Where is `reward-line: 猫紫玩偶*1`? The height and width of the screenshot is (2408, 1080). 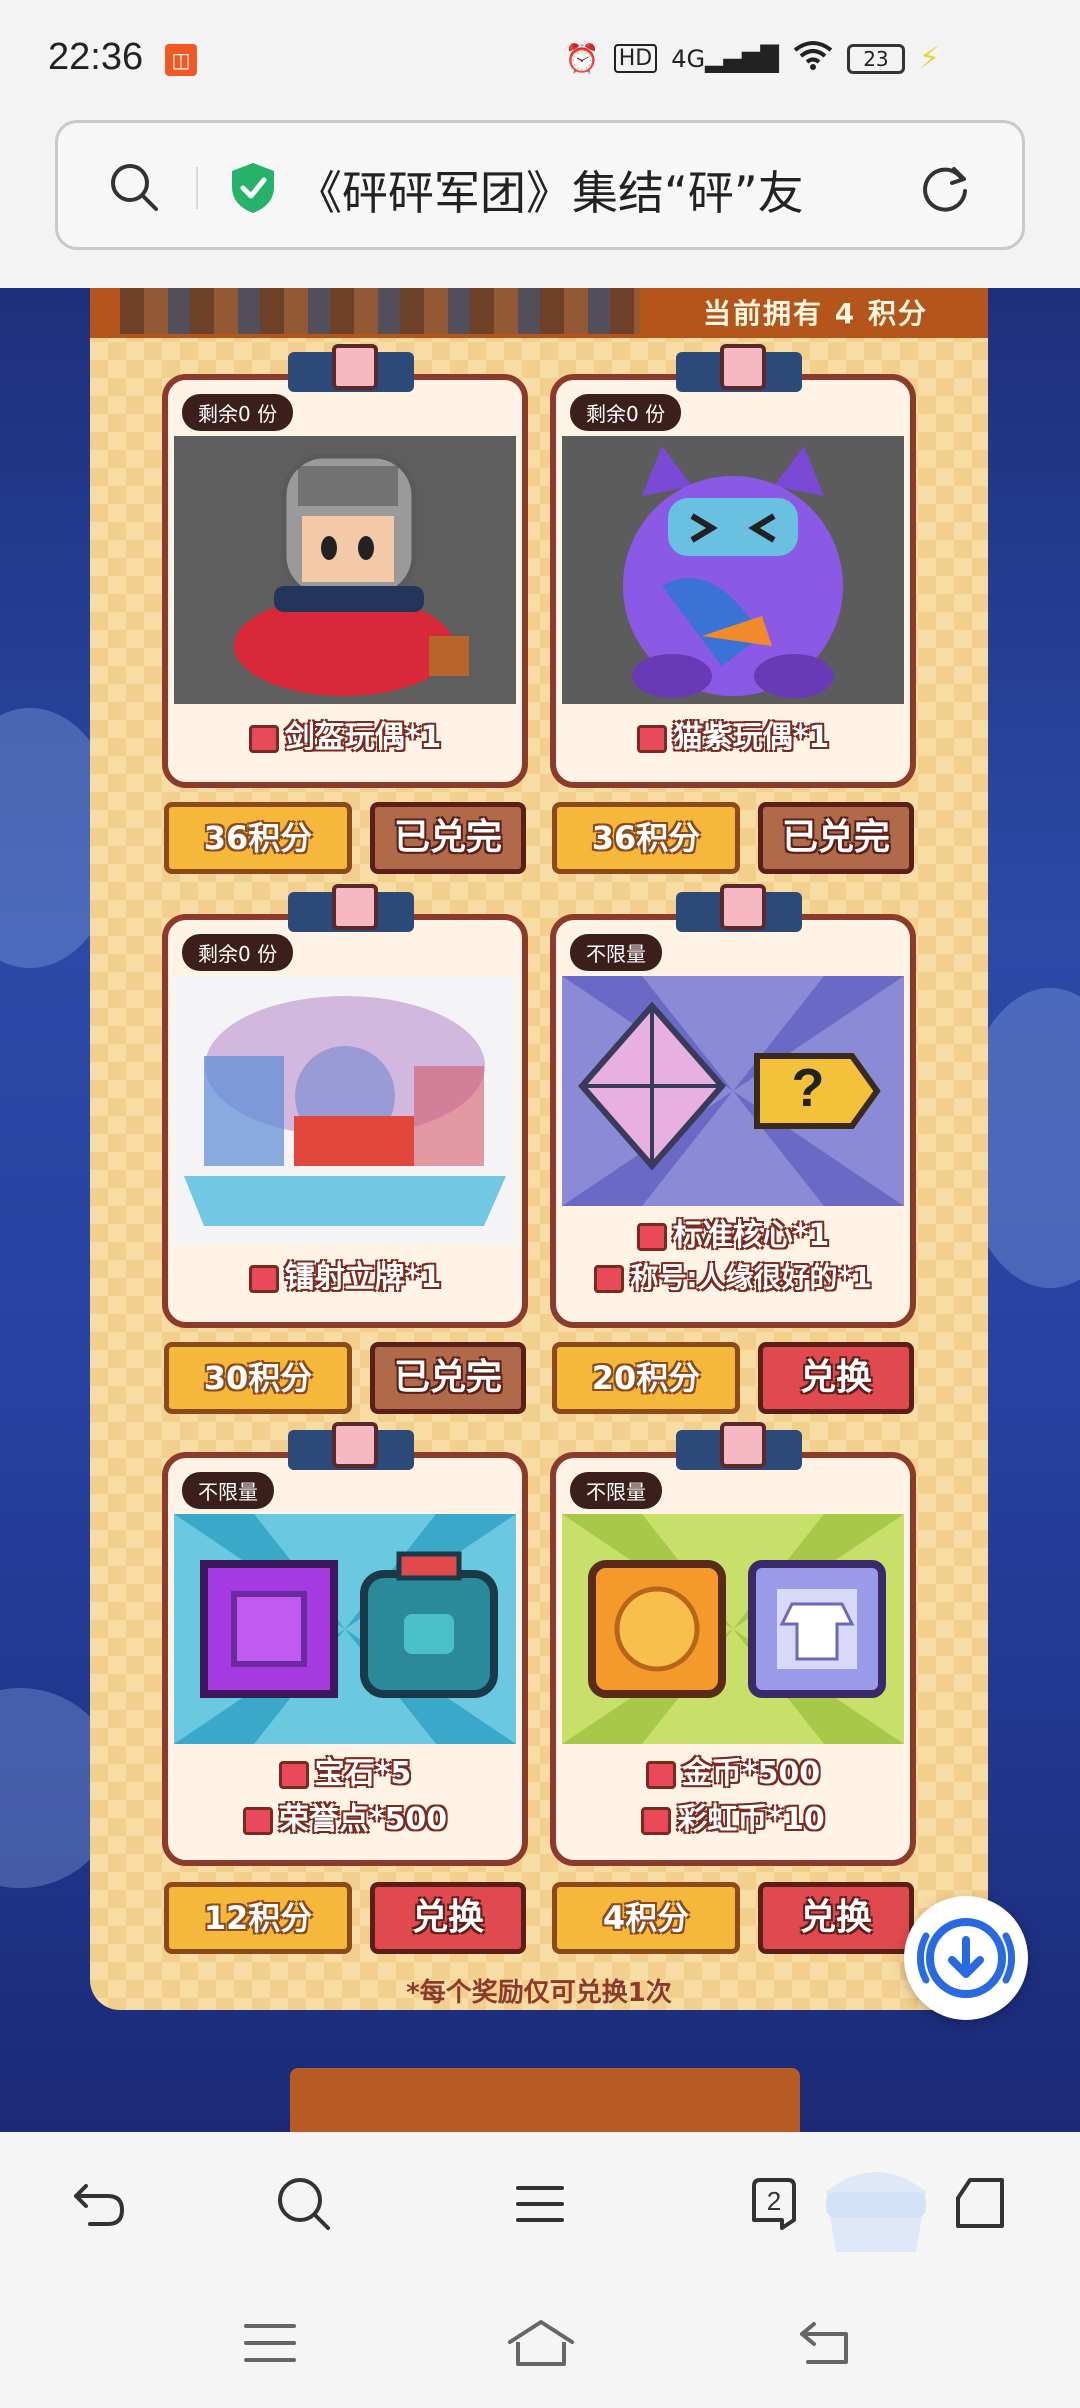
reward-line: 猫紫玩偶*1 is located at coordinates (733, 734).